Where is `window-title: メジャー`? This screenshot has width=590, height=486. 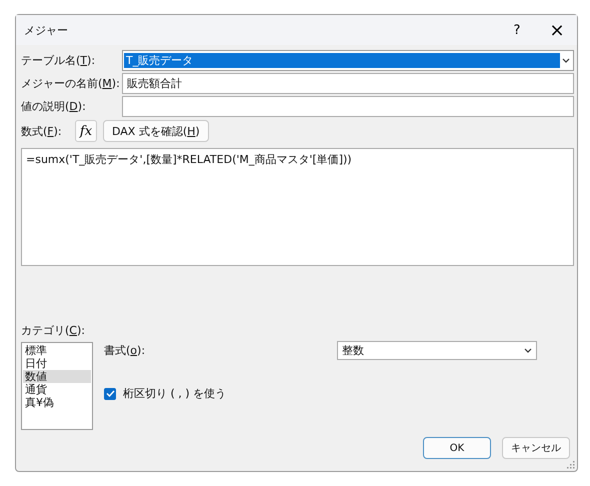 window-title: メジャー is located at coordinates (46, 30).